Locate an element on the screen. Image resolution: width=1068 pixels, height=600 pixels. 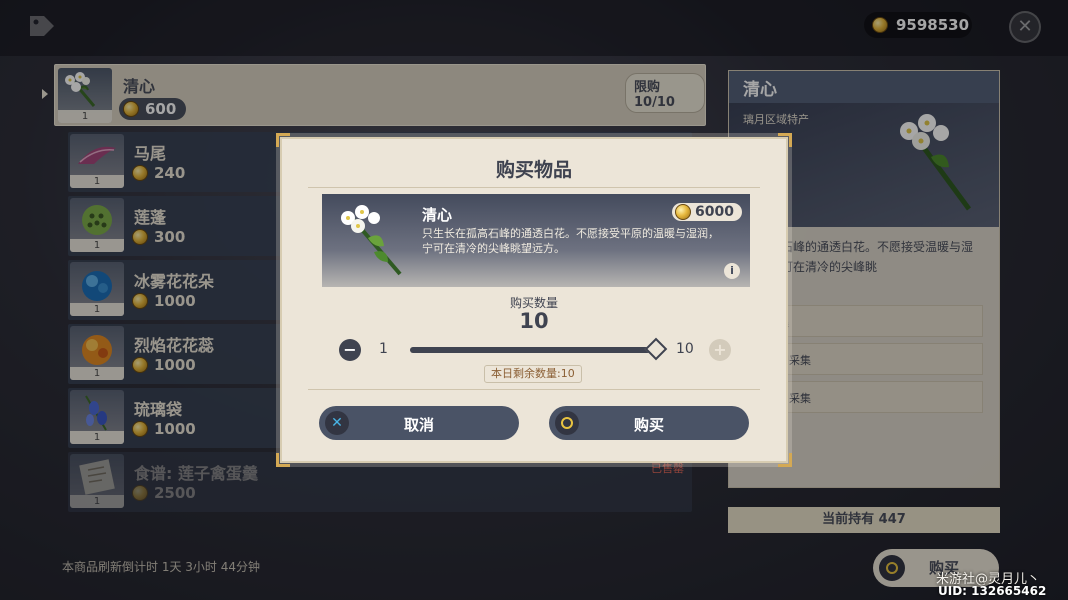
mora-coin-icon is located at coordinates (683, 212).